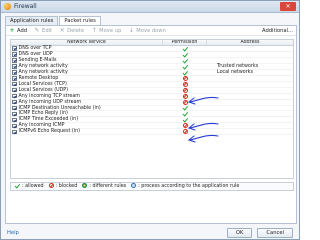 The image size is (320, 240). What do you see at coordinates (106, 30) in the screenshot?
I see `move-up-button: ↑ Move up` at bounding box center [106, 30].